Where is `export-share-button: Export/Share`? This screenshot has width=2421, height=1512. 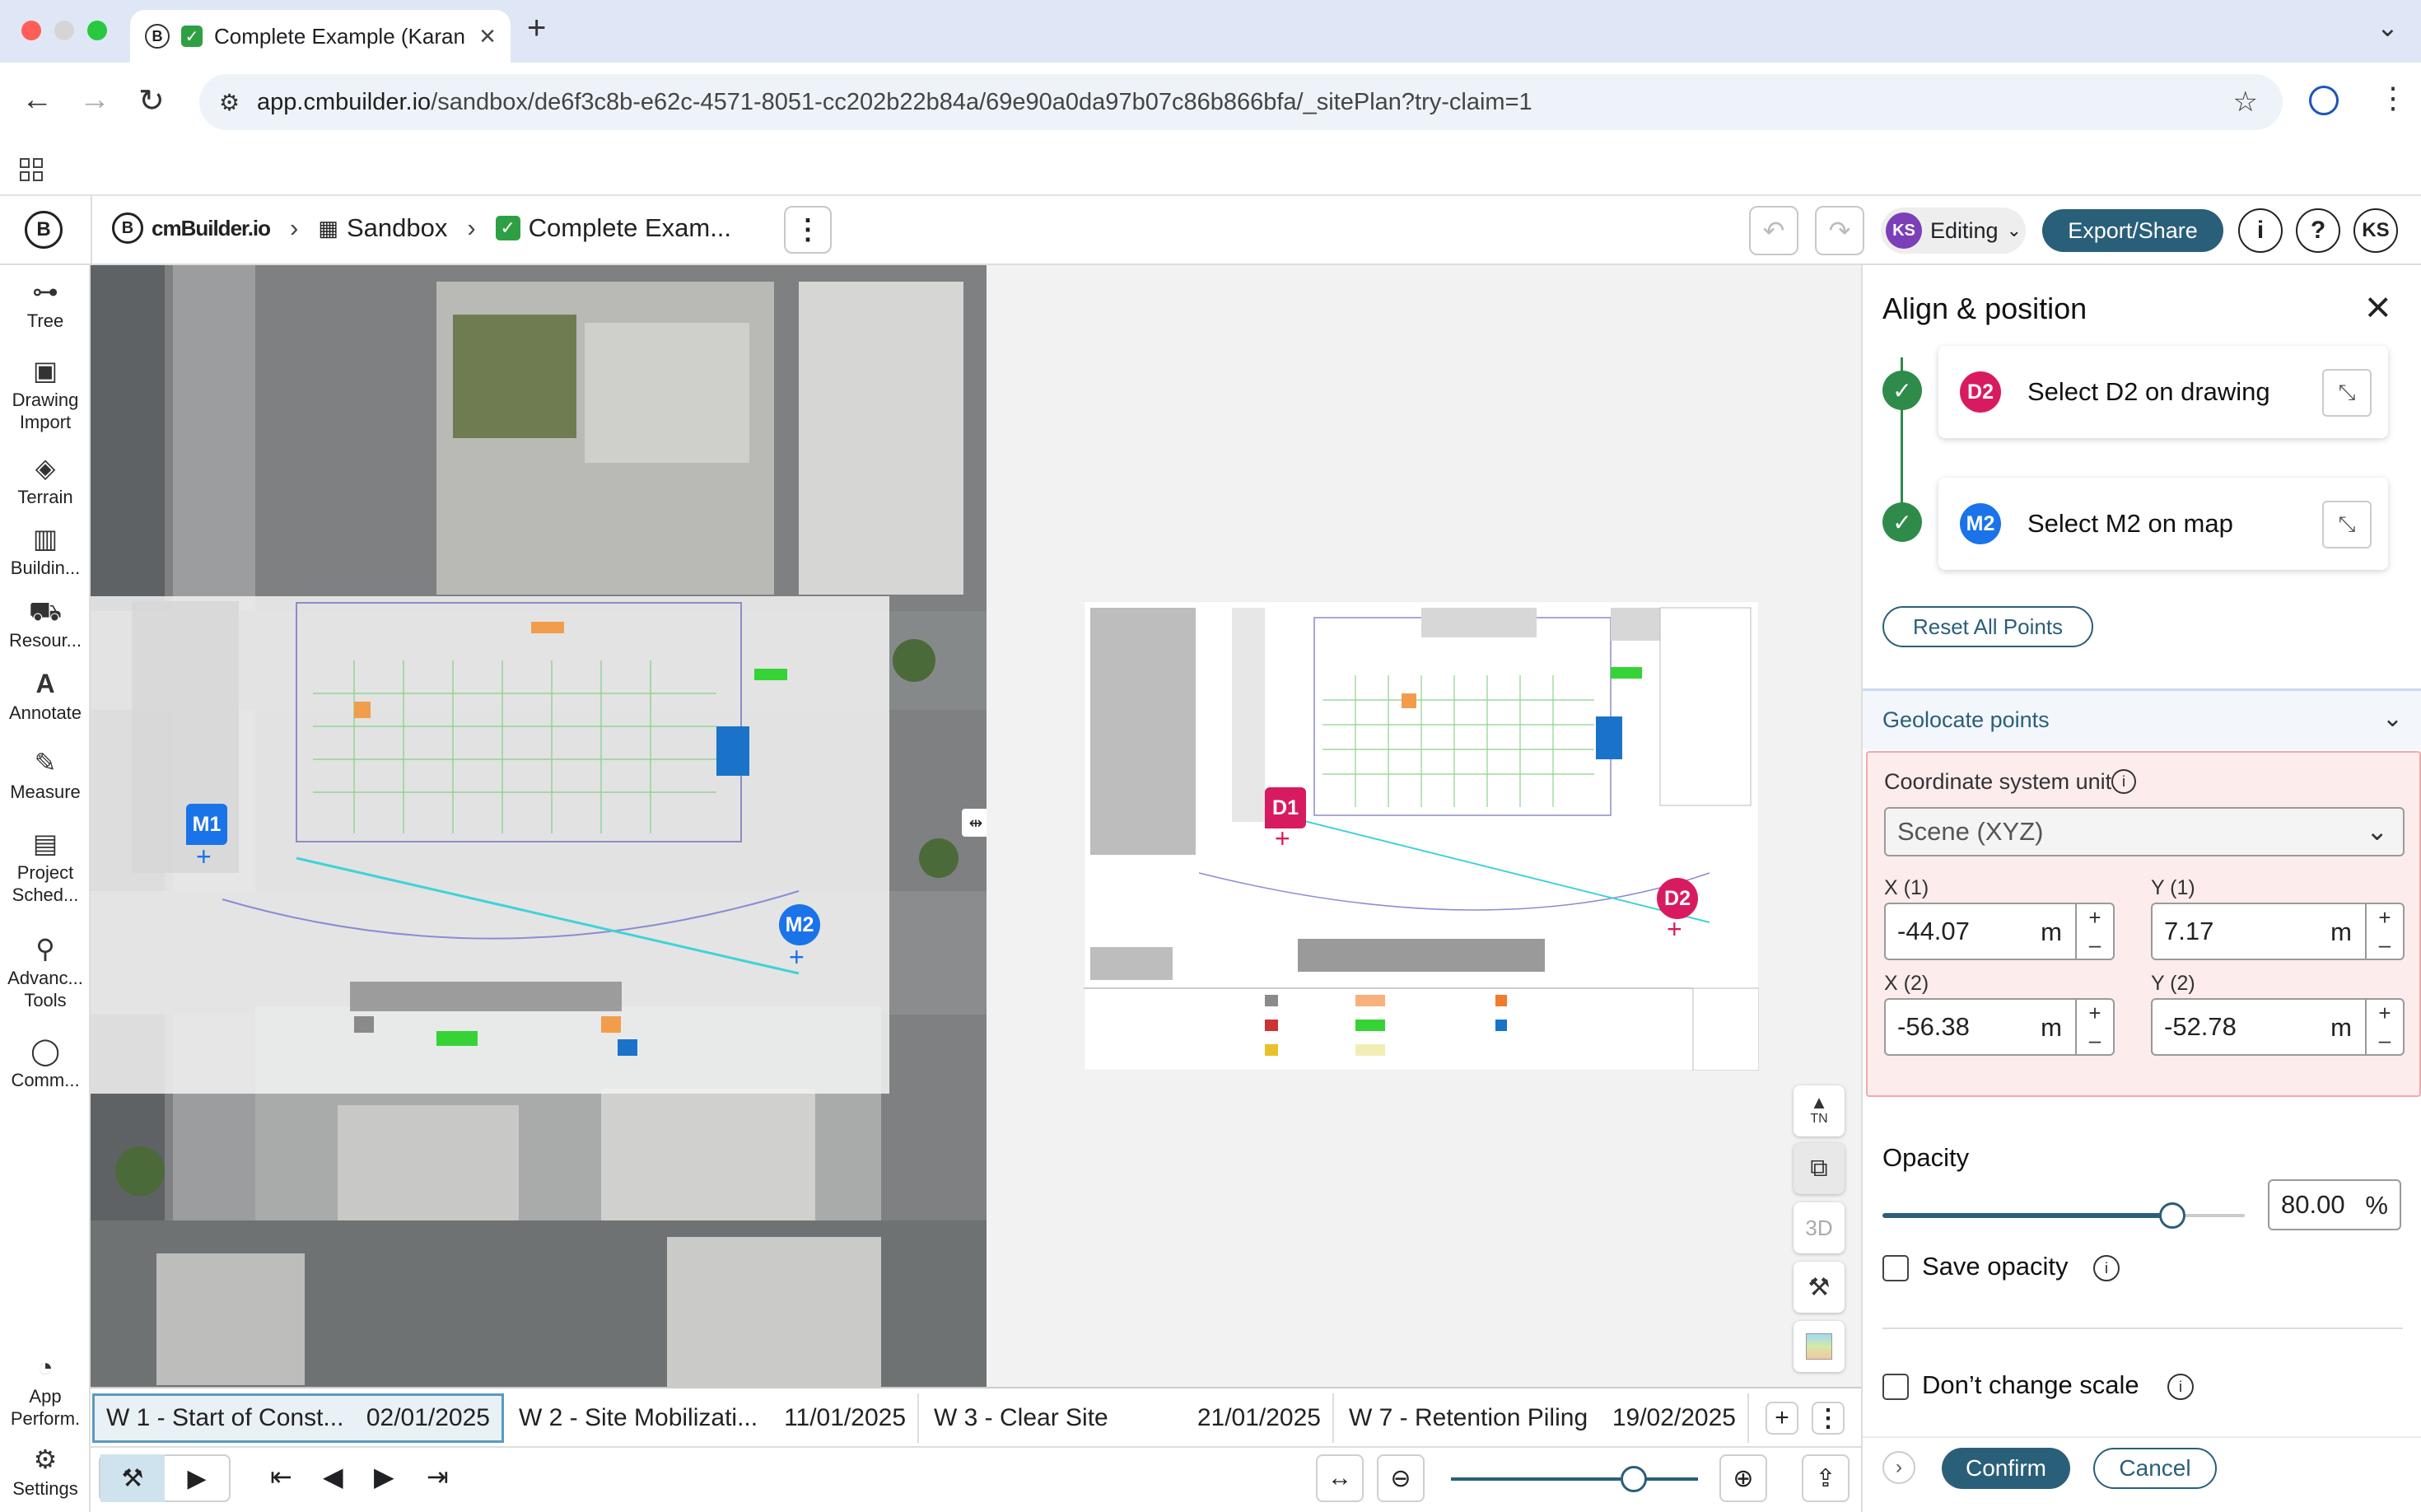
export-share-button: Export/Share is located at coordinates (2132, 230).